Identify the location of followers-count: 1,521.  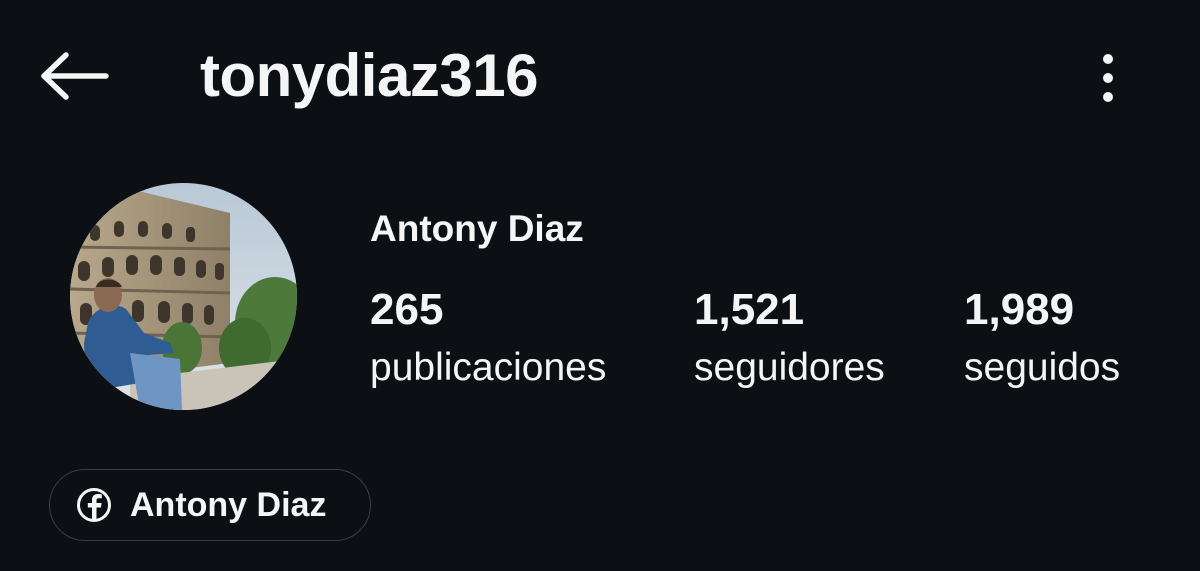
(749, 309).